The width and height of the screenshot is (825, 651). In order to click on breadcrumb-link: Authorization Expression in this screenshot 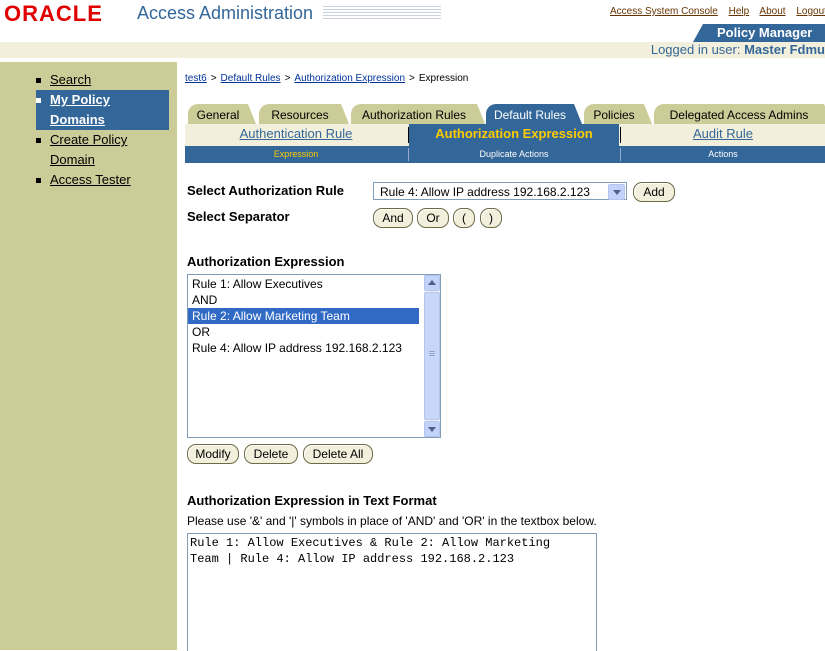, I will do `click(349, 78)`.